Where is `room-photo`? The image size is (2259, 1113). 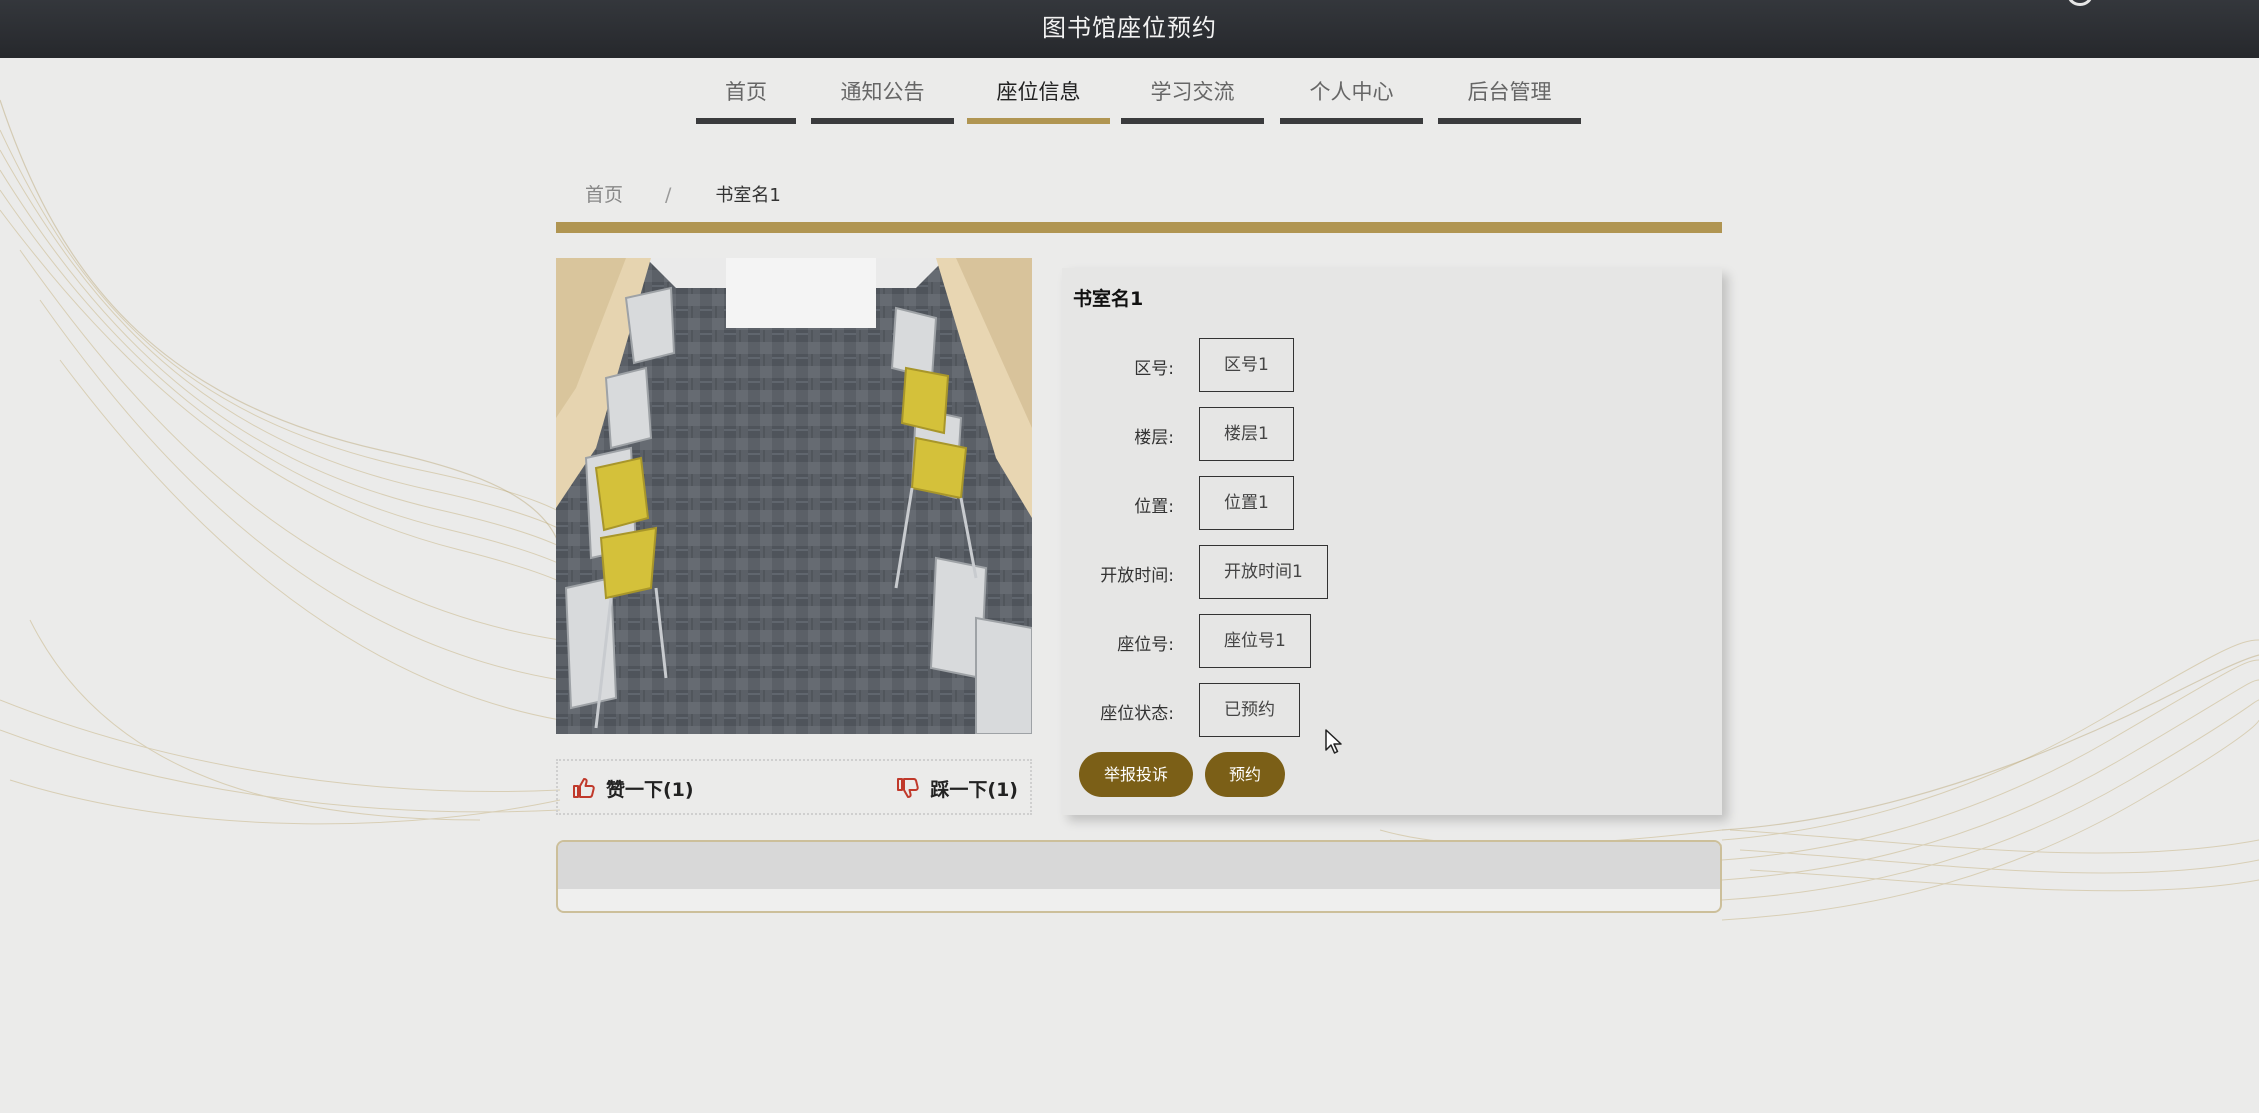 room-photo is located at coordinates (794, 496).